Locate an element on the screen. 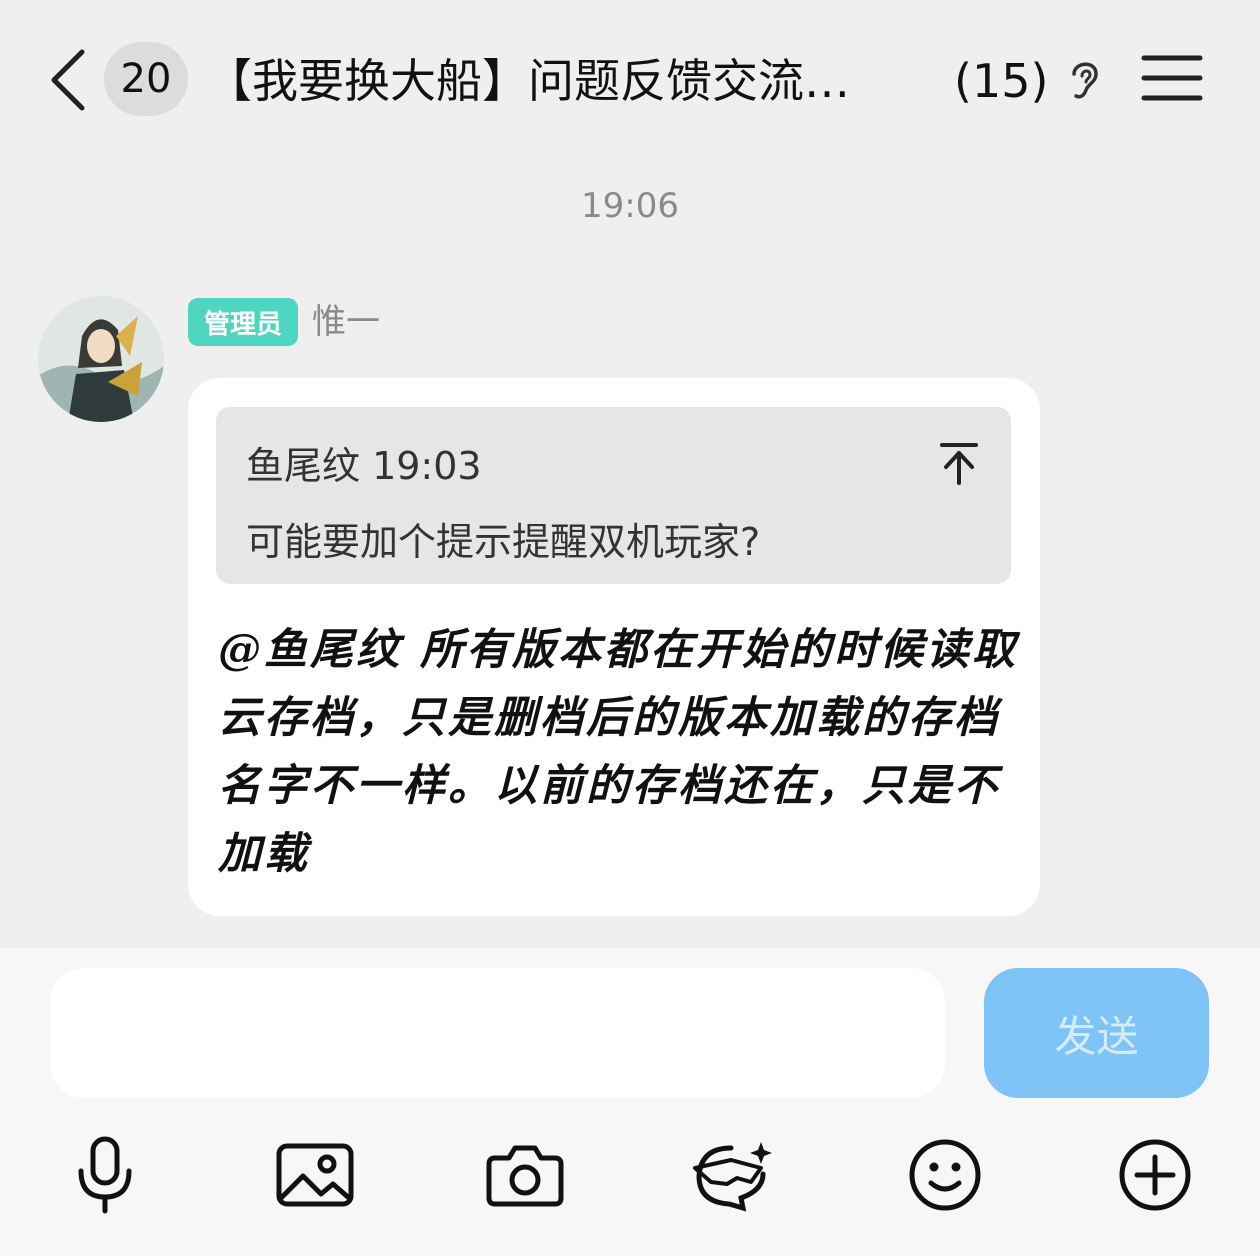 The image size is (1260, 1256). message-timestamp: 19:06 is located at coordinates (630, 206).